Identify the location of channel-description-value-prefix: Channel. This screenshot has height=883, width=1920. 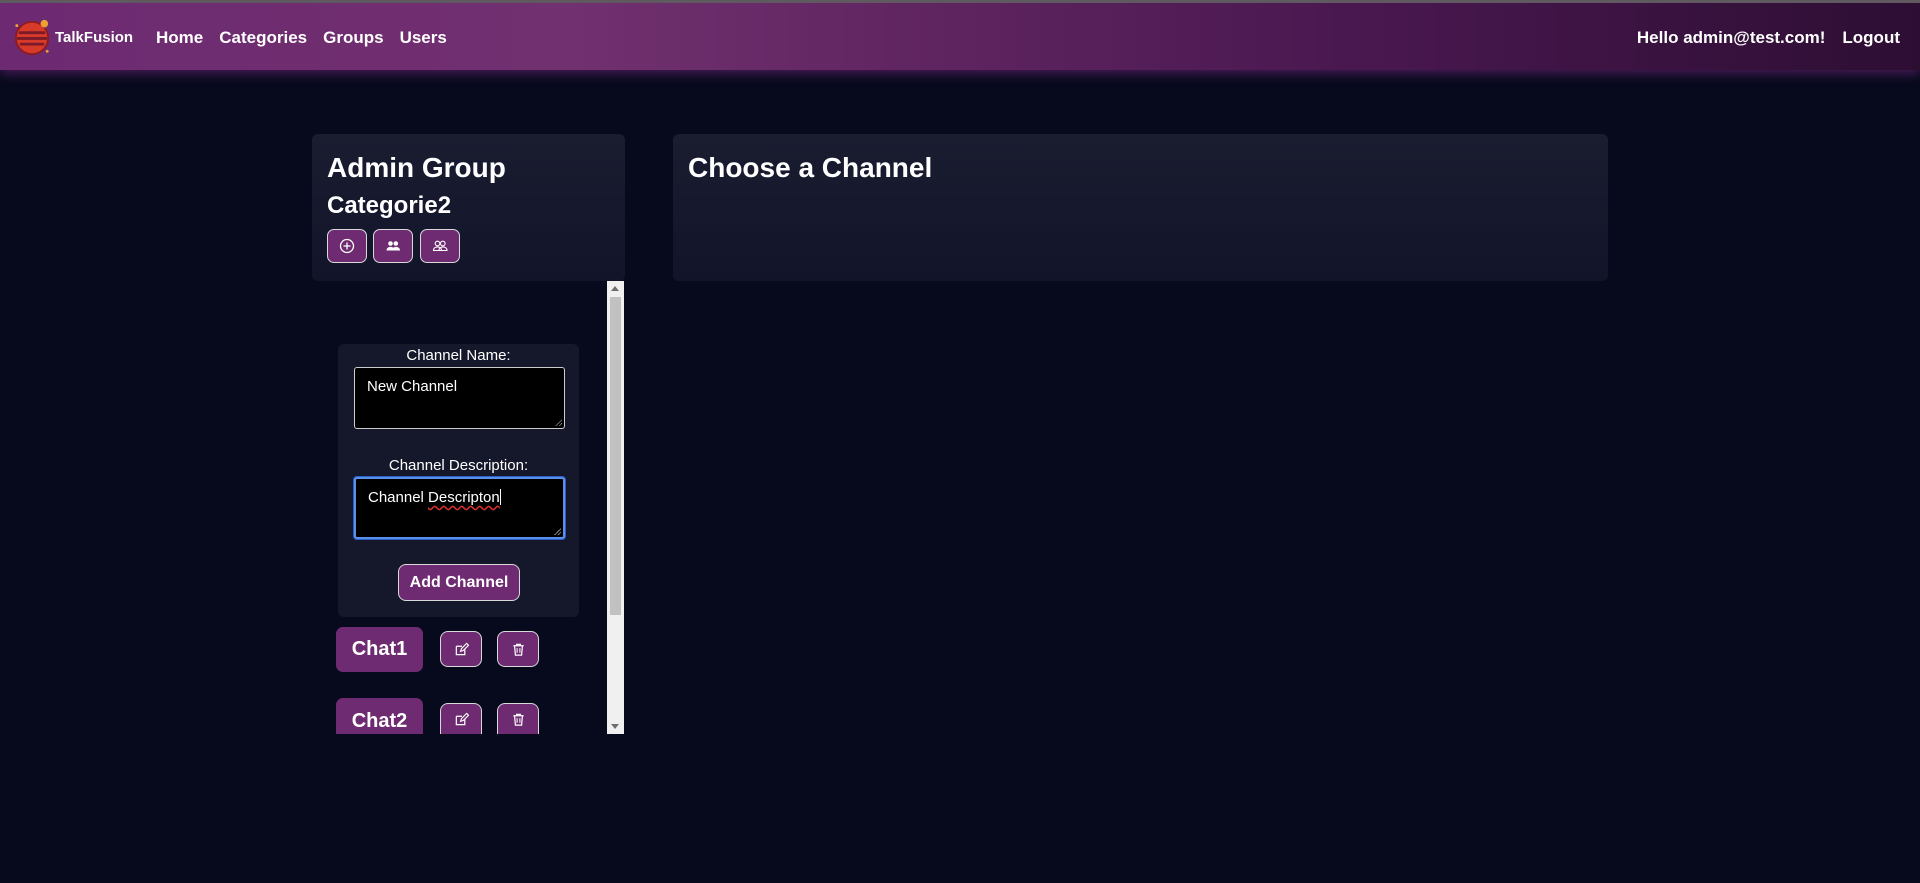
(398, 497).